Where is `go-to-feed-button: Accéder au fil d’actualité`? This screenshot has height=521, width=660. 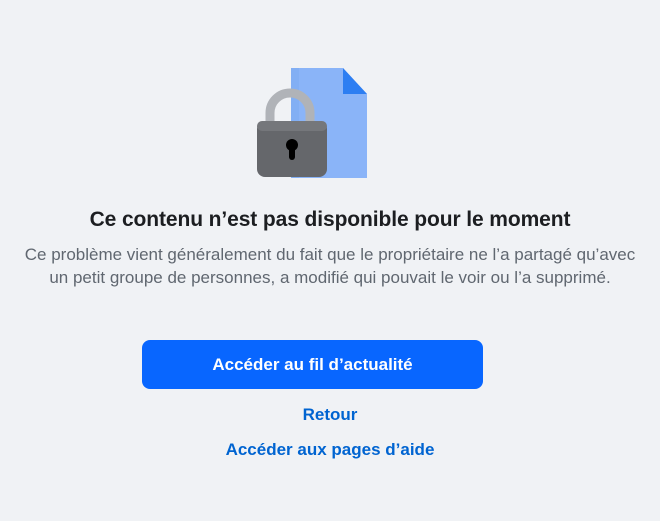
go-to-feed-button: Accéder au fil d’actualité is located at coordinates (312, 364).